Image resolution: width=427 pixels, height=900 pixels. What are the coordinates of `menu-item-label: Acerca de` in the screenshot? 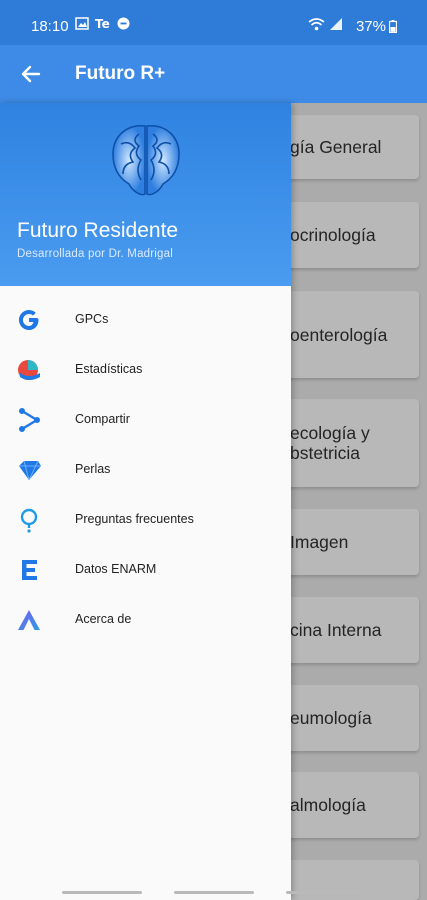 It's located at (103, 619).